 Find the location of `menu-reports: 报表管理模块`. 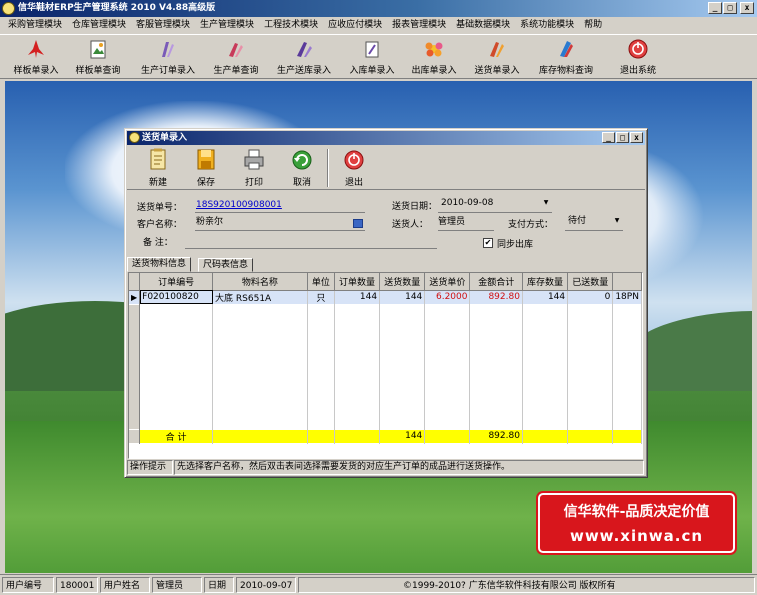

menu-reports: 报表管理模块 is located at coordinates (419, 25).